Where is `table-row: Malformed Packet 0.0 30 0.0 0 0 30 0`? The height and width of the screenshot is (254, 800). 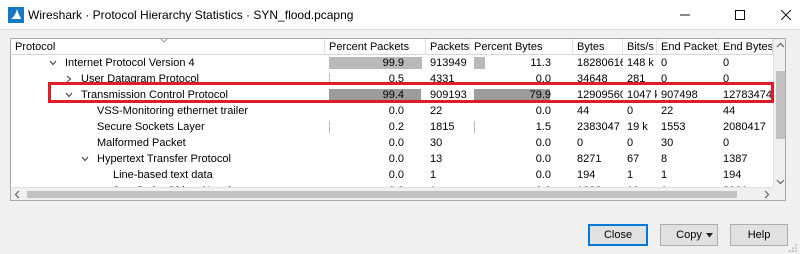
table-row: Malformed Packet 0.0 30 0.0 0 0 30 0 is located at coordinates (392, 143).